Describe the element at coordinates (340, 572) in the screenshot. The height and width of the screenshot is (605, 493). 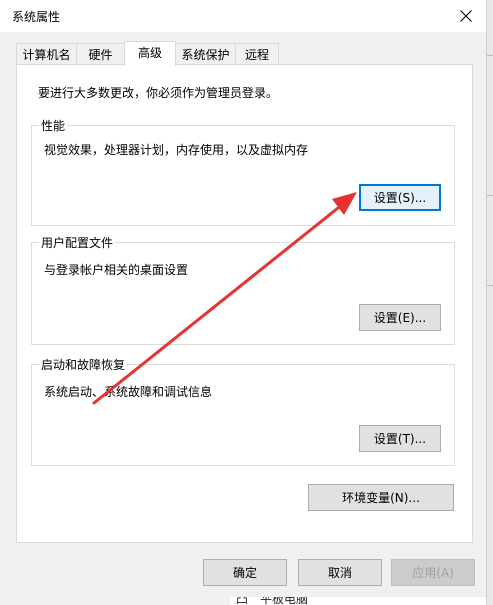
I see `cancel-button: 取消` at that location.